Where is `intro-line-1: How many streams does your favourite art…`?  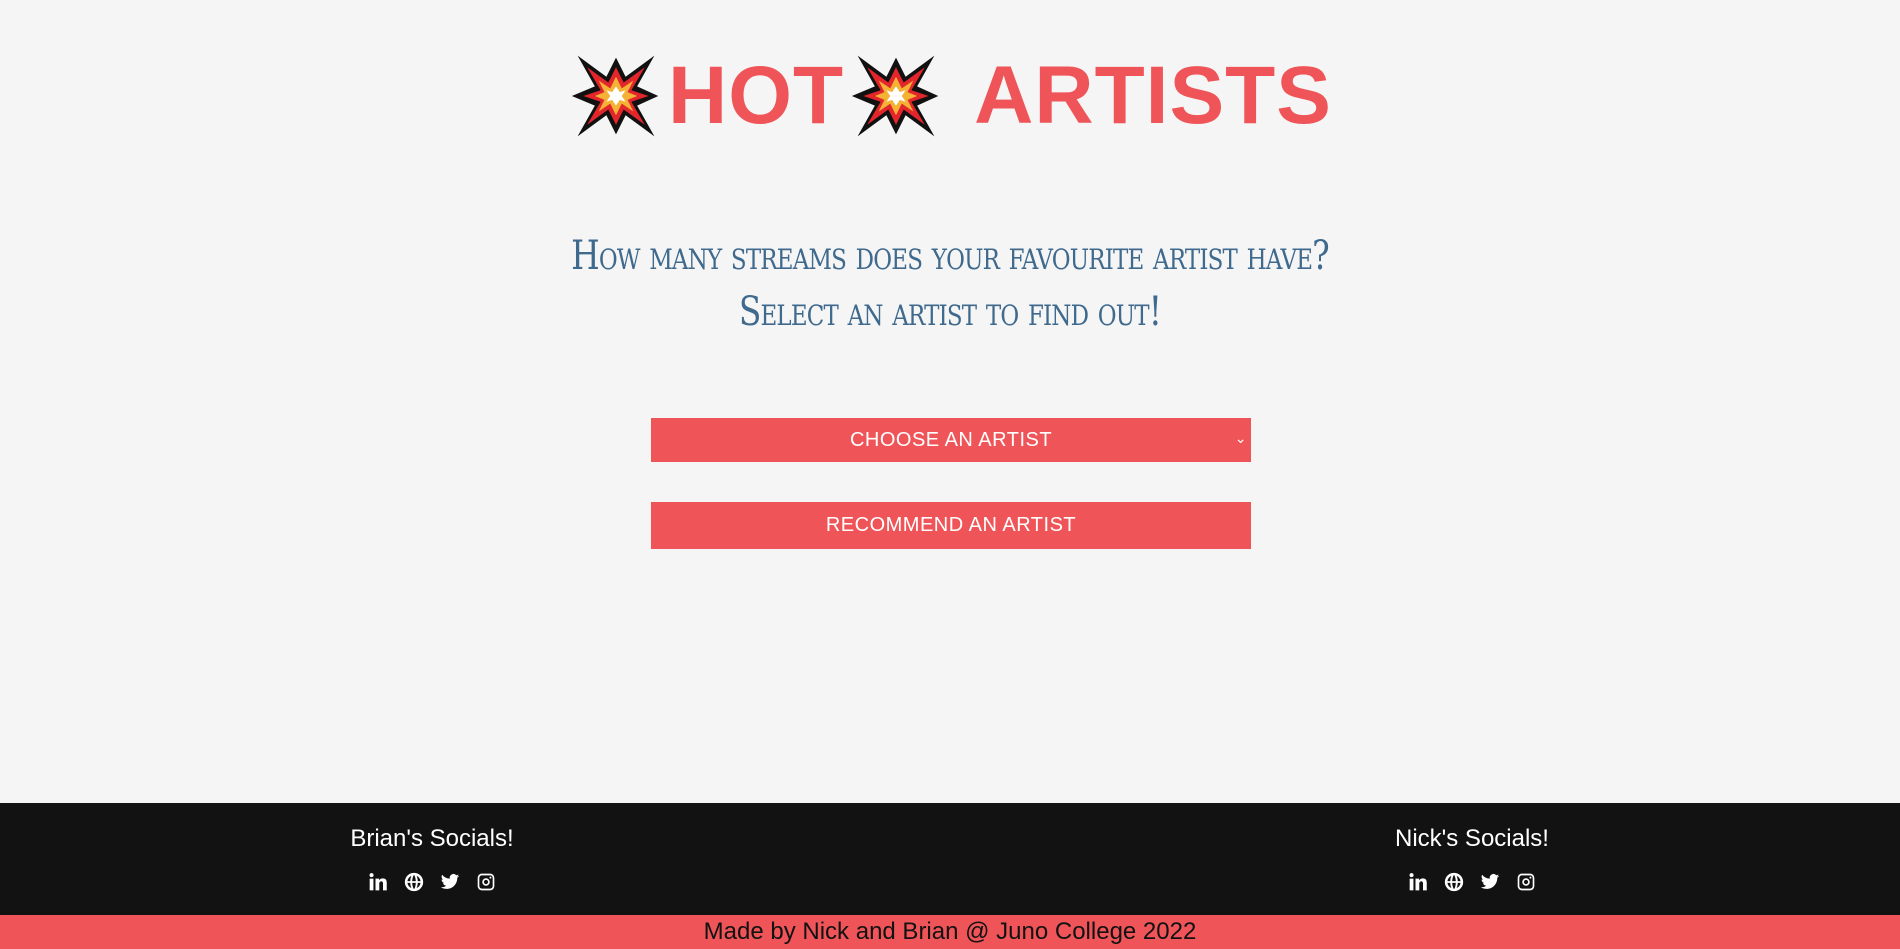 intro-line-1: How many streams does your favourite art… is located at coordinates (950, 256).